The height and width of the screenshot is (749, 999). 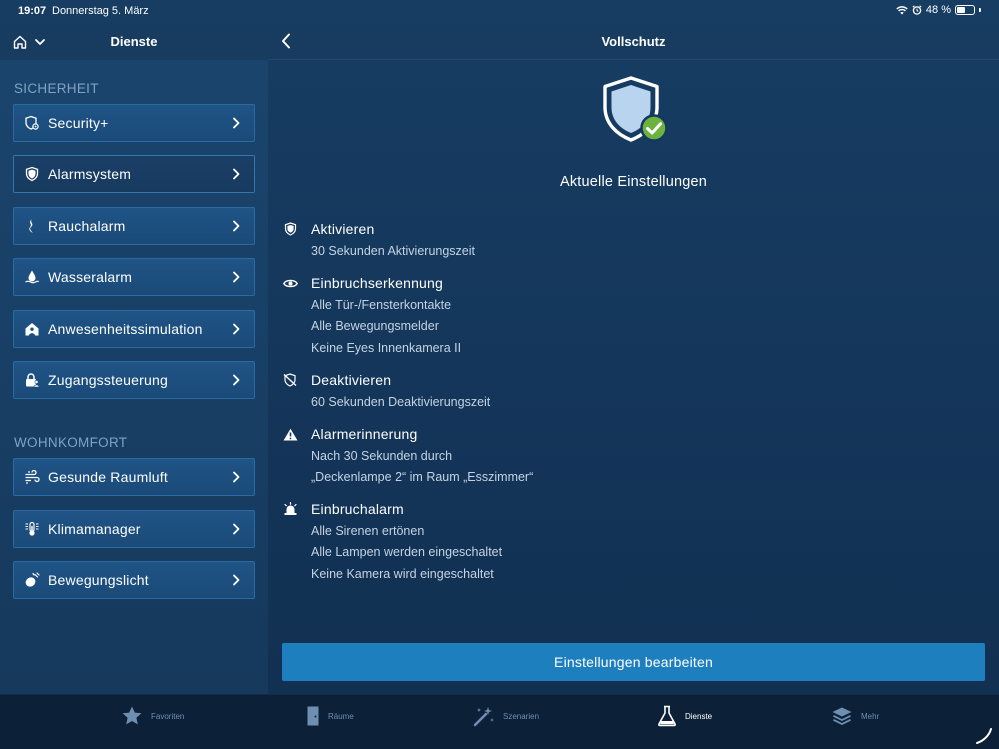 What do you see at coordinates (290, 380) in the screenshot?
I see `shield-off-icon` at bounding box center [290, 380].